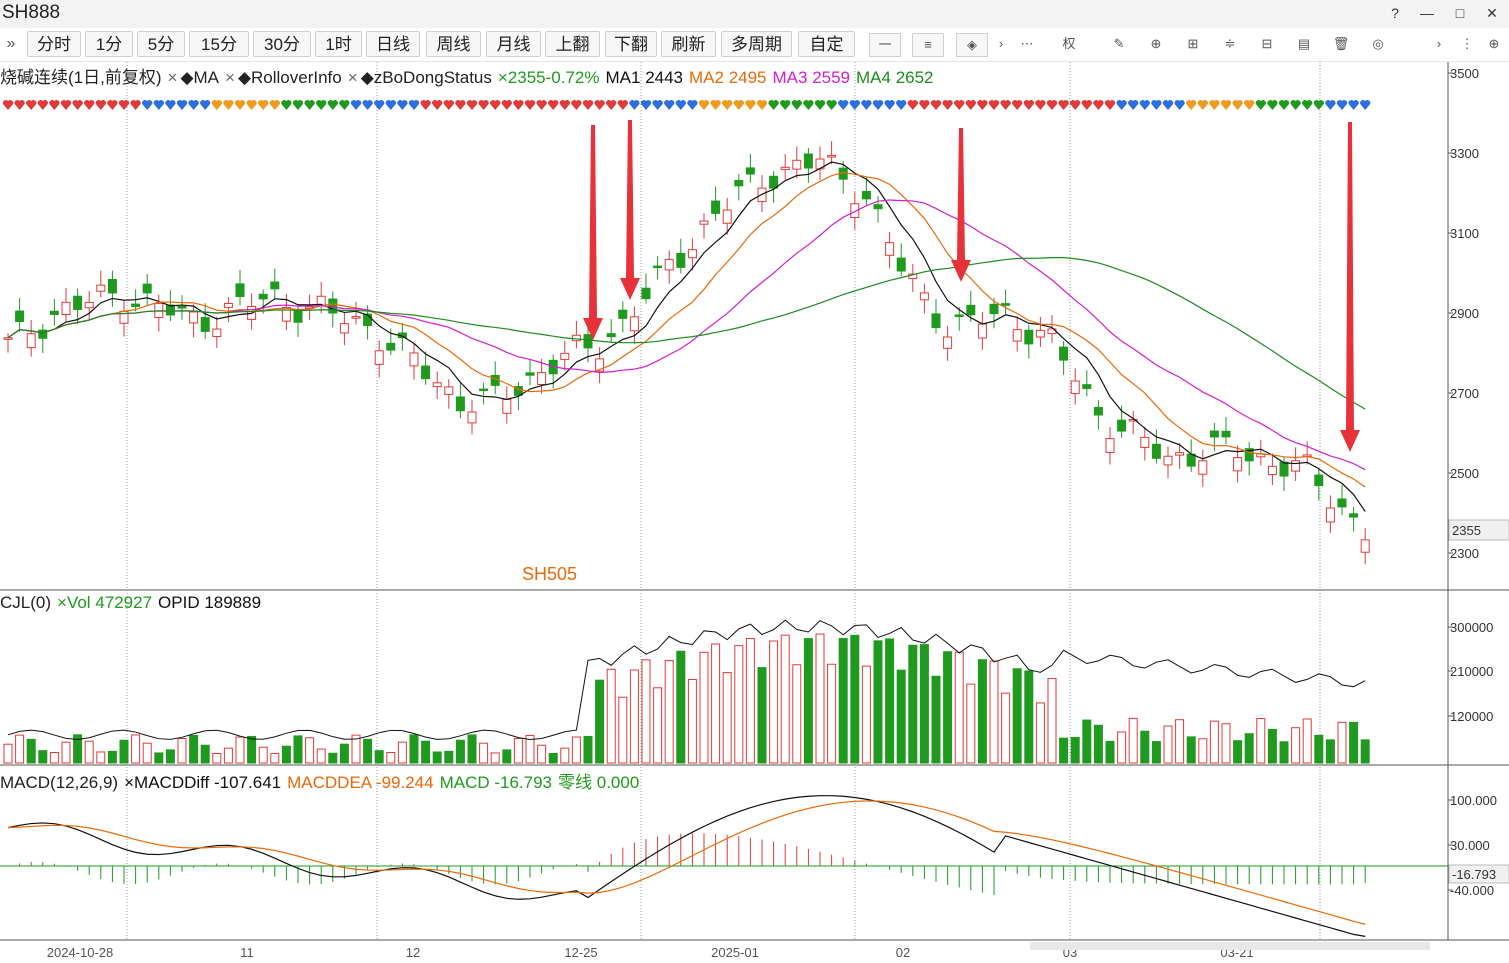 The height and width of the screenshot is (963, 1509). I want to click on save-icon: ⊟, so click(1267, 44).